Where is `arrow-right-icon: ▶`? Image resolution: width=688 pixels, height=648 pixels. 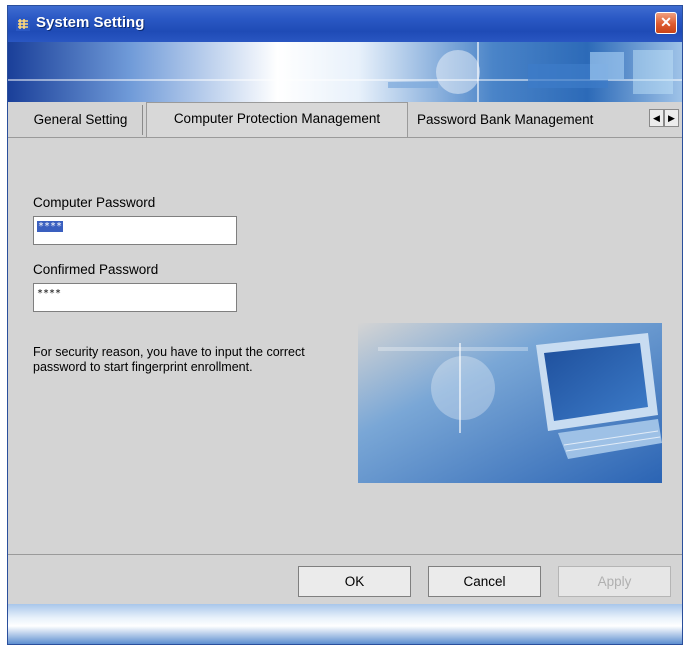 arrow-right-icon: ▶ is located at coordinates (671, 118).